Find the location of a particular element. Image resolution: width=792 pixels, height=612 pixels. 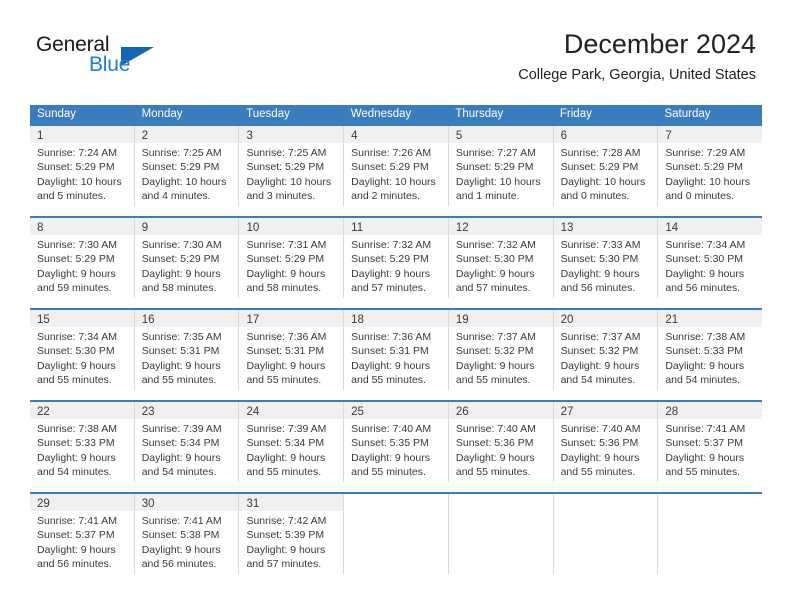

day-detail-line: Sunrise: 7:34 AM is located at coordinates (77, 337).